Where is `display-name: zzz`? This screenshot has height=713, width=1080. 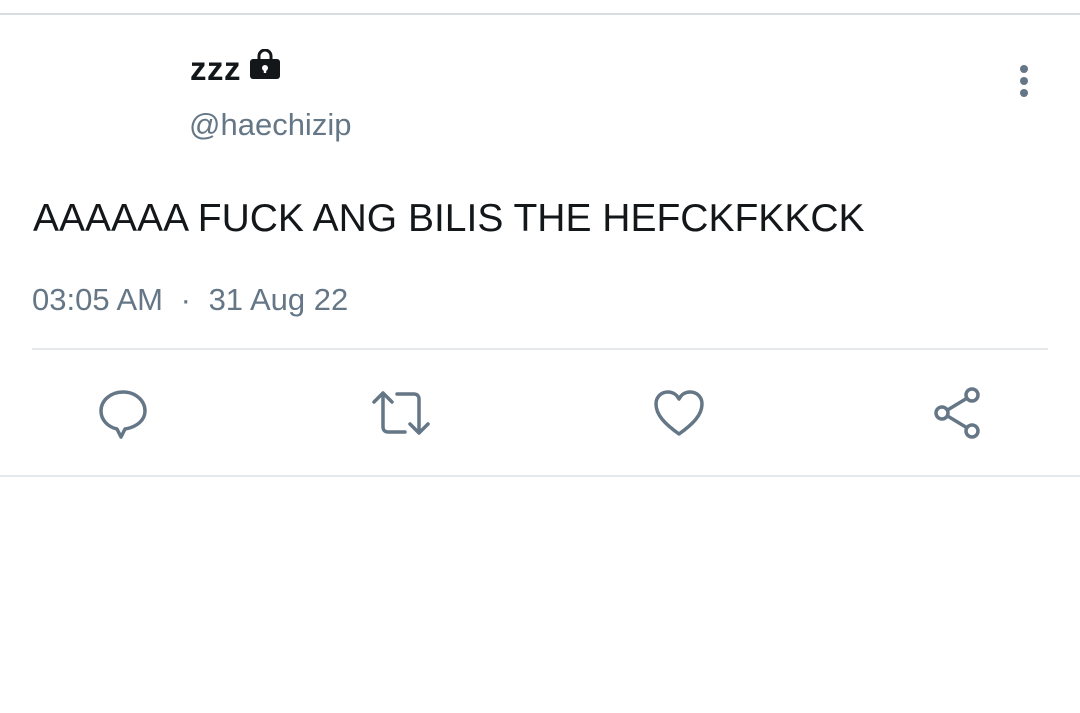
display-name: zzz is located at coordinates (215, 69).